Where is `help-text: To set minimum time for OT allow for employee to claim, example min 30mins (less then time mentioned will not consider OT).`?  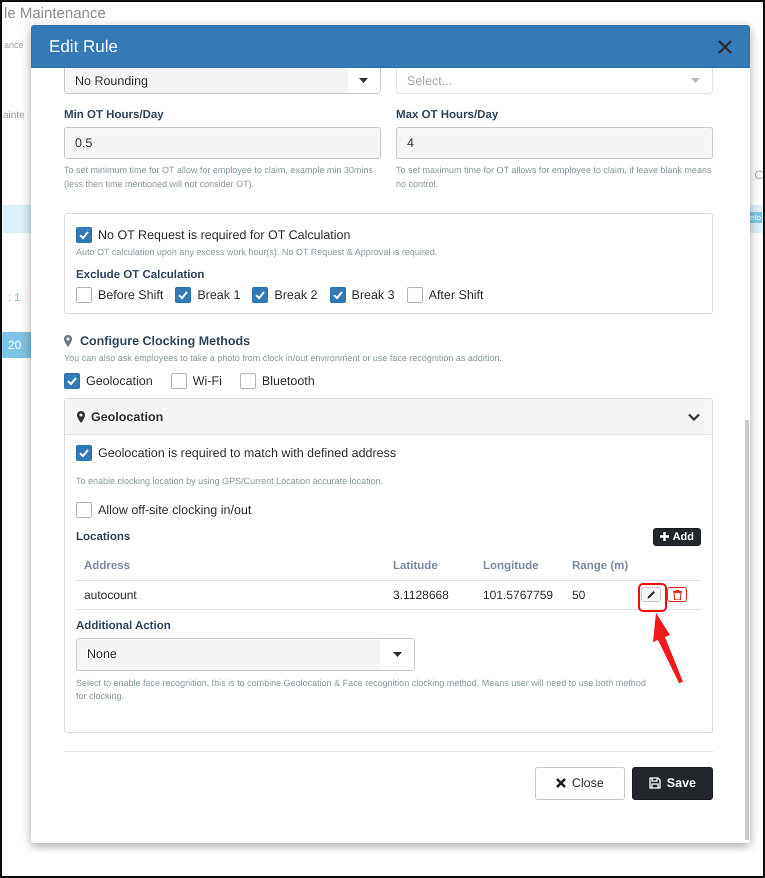
help-text: To set minimum time for OT allow for employee to claim, example min 30mins (less then time mentioned will not consider OT). is located at coordinates (219, 177).